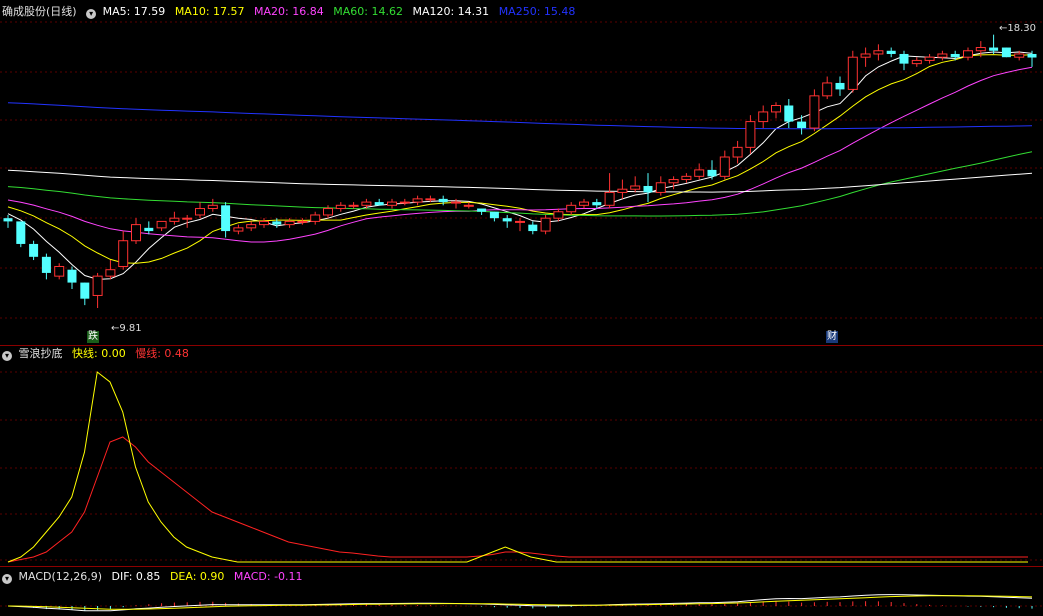  Describe the element at coordinates (93, 337) in the screenshot. I see `event-marker-left: 跌` at that location.